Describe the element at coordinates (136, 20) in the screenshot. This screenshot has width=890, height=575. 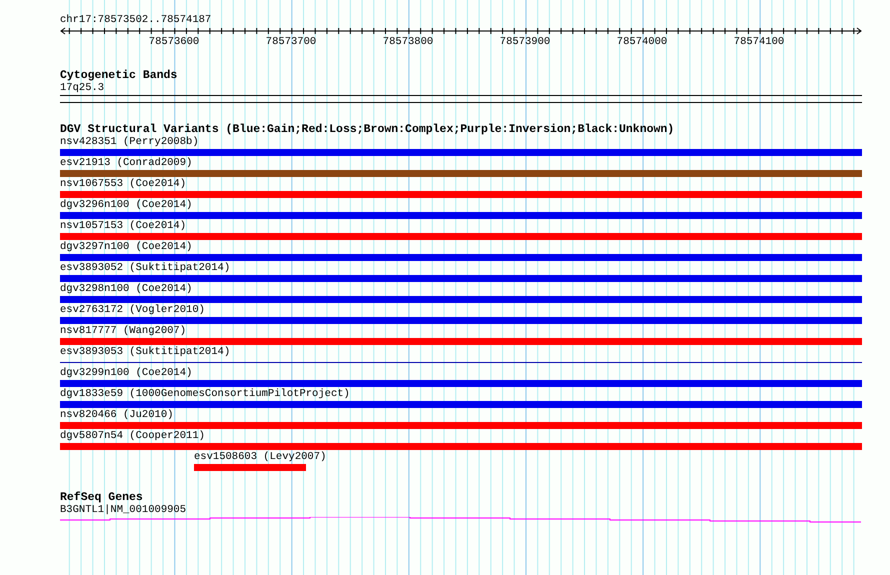
I see `position-text: chr17:78573502..78574187` at that location.